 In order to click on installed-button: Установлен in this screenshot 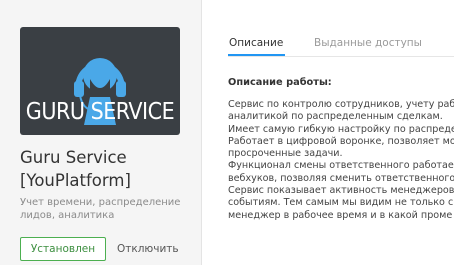, I will do `click(63, 249)`.